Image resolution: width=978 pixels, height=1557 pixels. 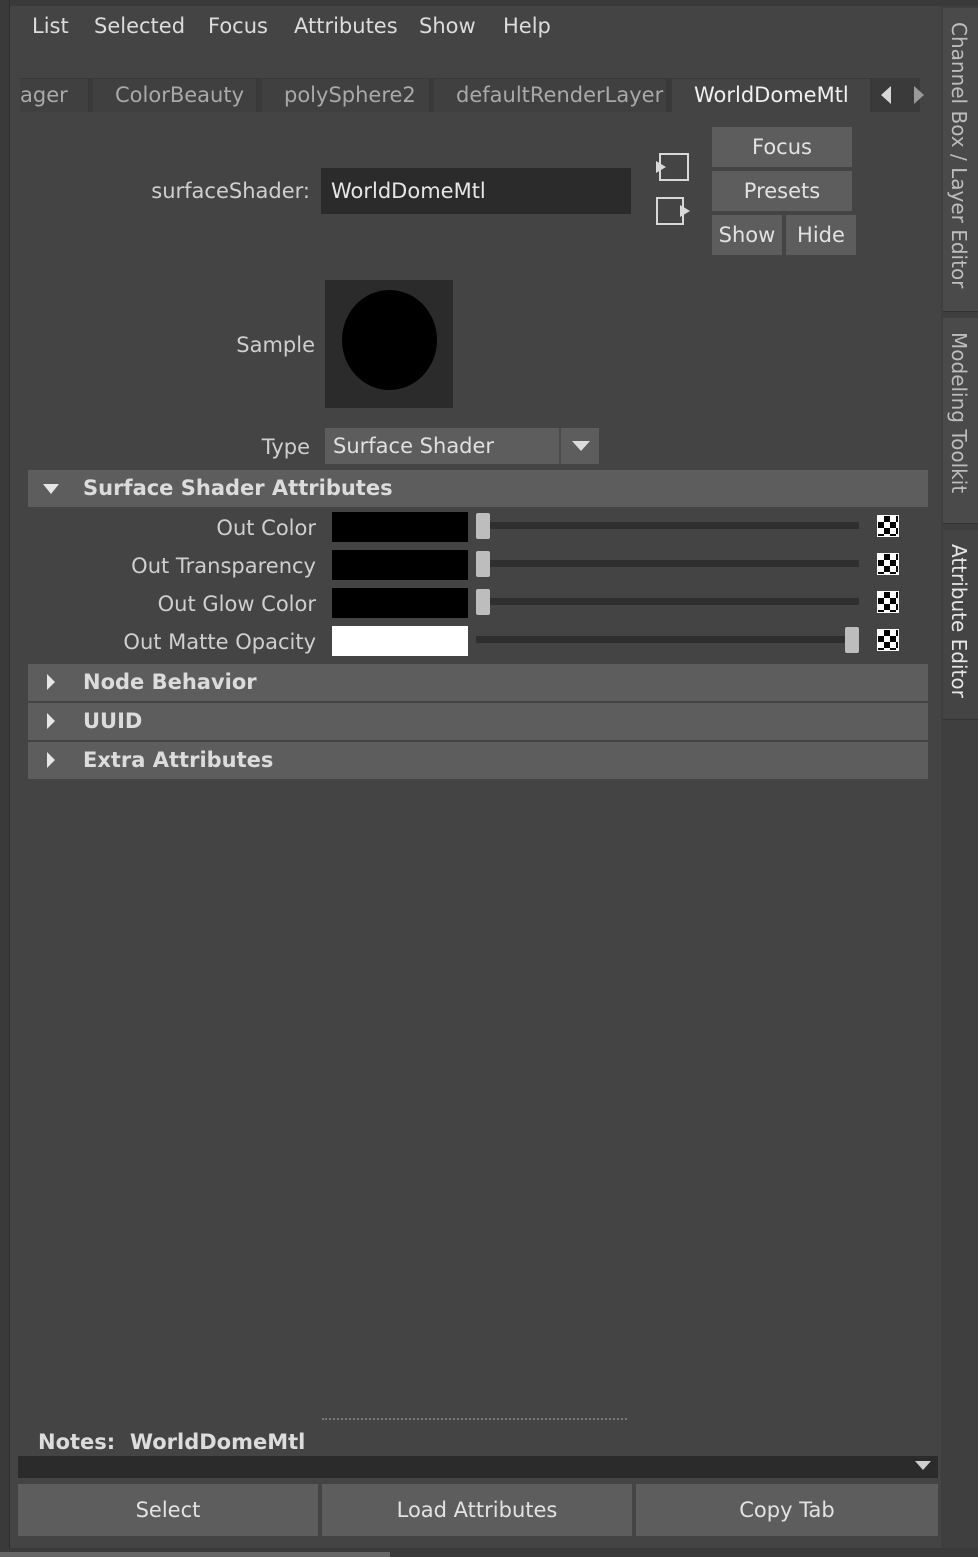 I want to click on section-title: Node Behavior, so click(x=170, y=682).